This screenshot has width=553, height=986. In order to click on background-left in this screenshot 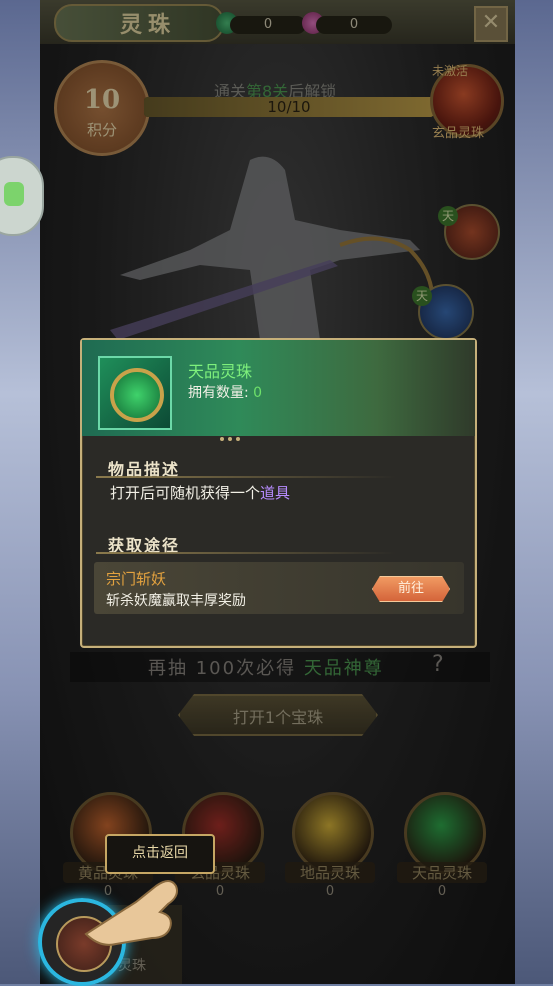, I will do `click(20, 492)`.